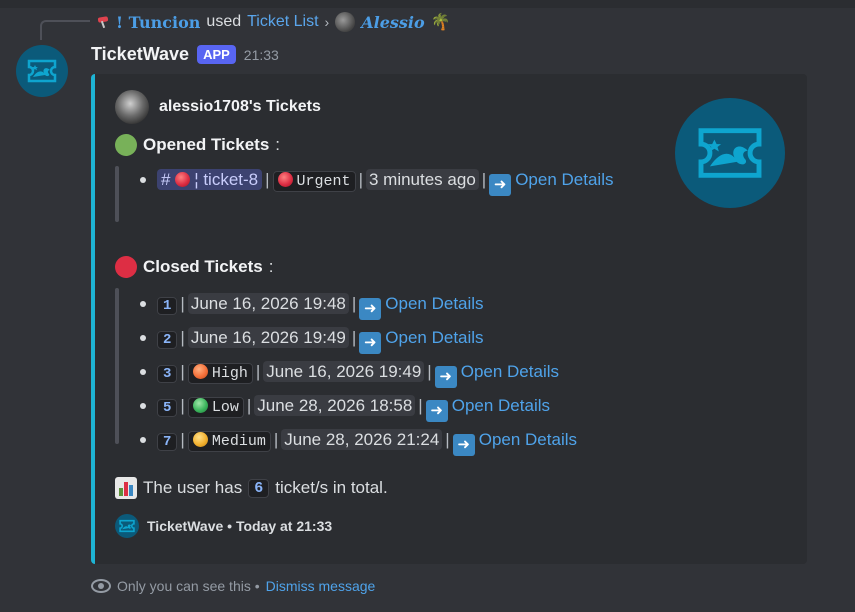  I want to click on list-item: 2 | June 16, 2026 19:49 | ➜ Open Details, so click(397, 339).